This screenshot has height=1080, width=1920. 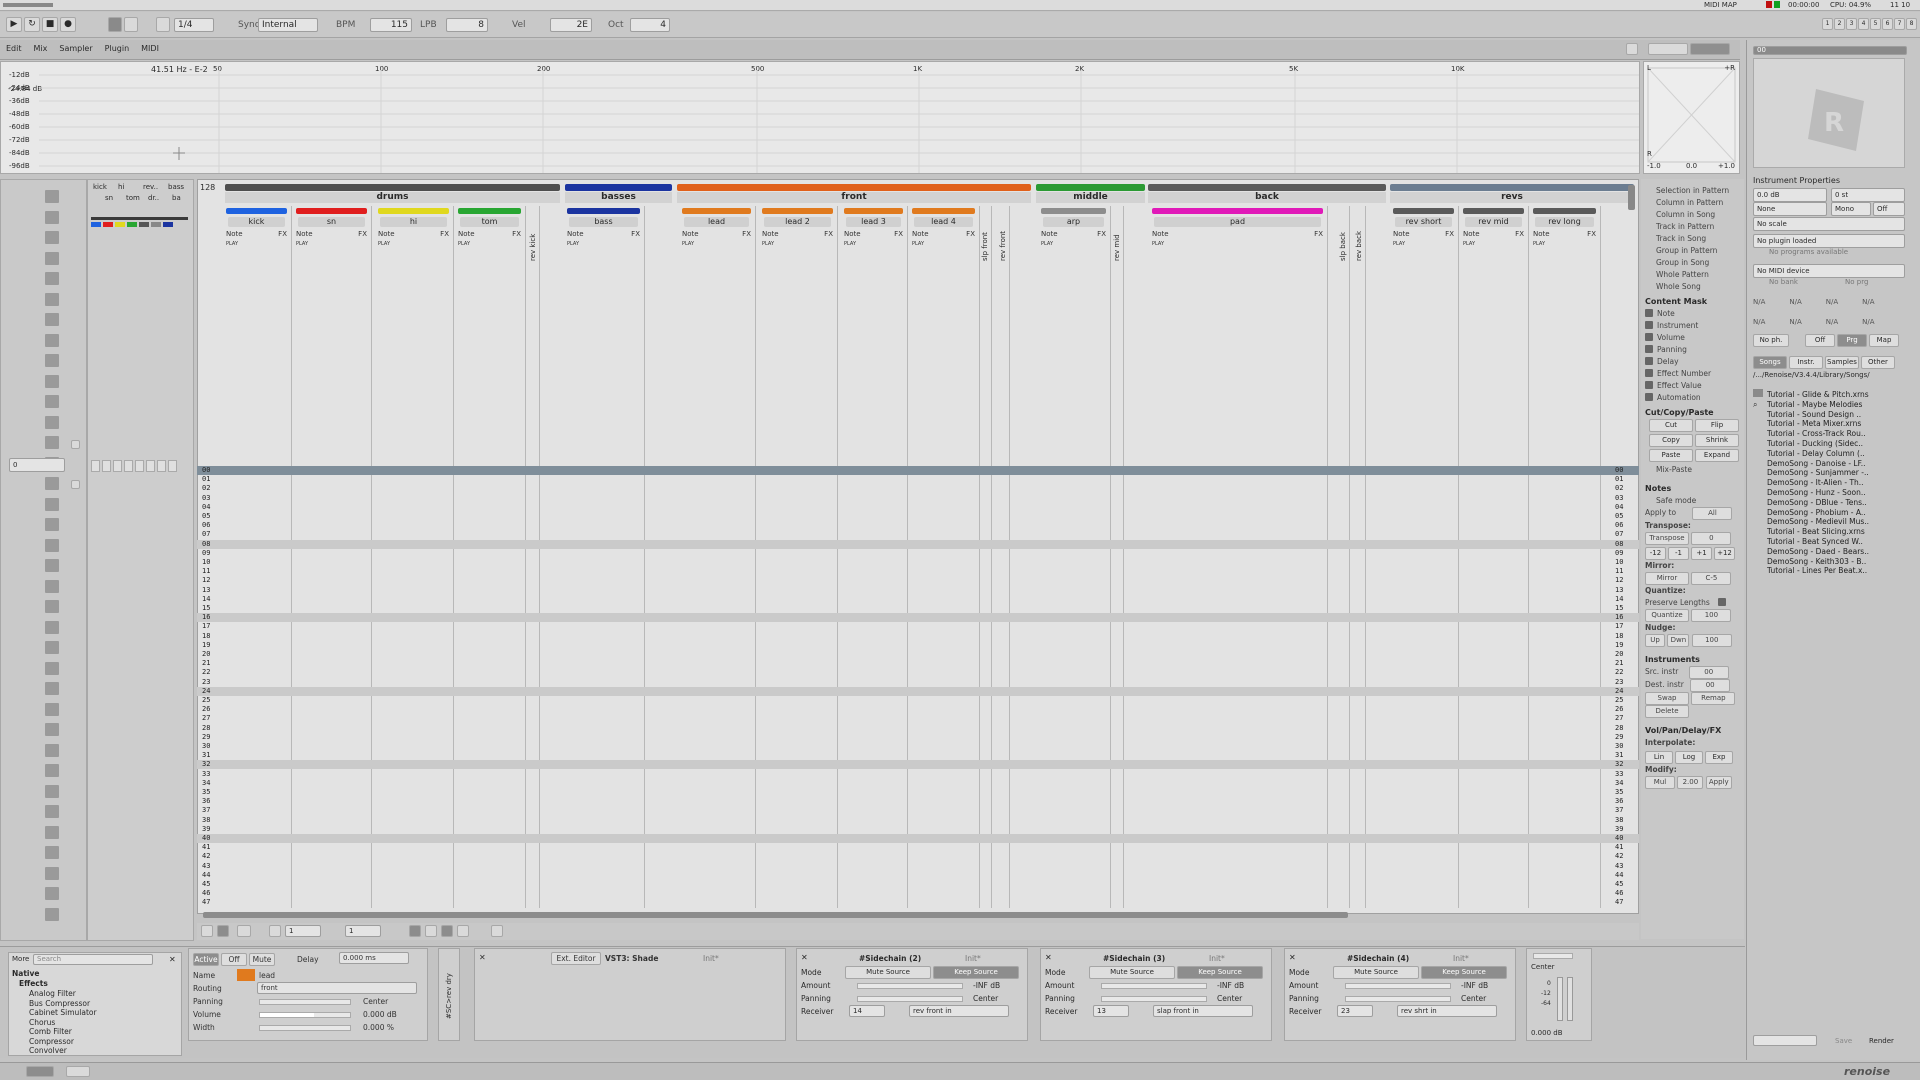 What do you see at coordinates (1829, 271) in the screenshot?
I see `midi-device-select: No MIDI device` at bounding box center [1829, 271].